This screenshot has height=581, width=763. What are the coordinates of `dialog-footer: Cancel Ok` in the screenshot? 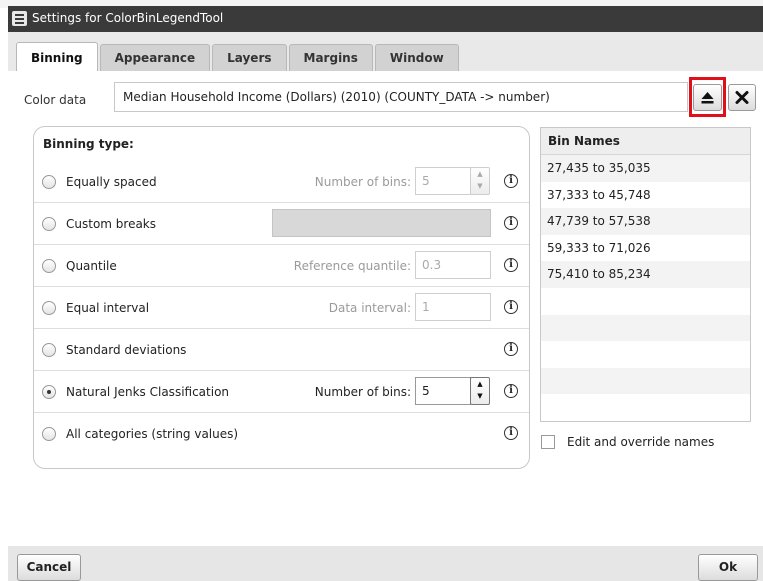 It's located at (385, 563).